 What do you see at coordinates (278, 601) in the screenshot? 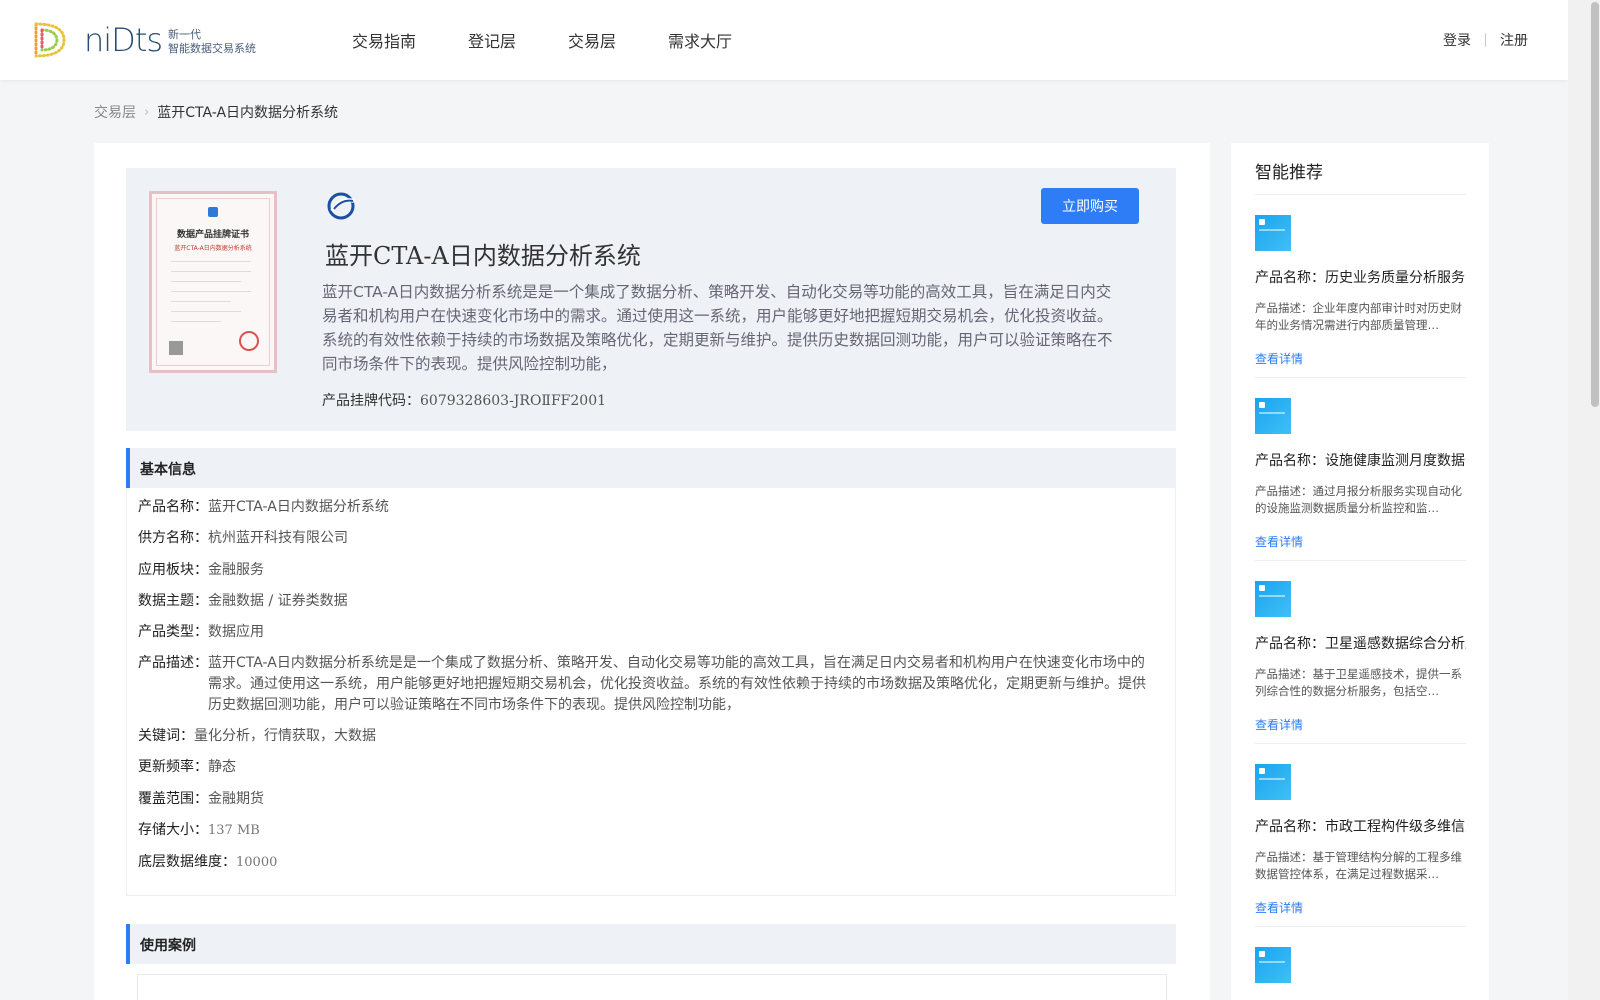
I see `info-value: 金融数据 / 证券类数据` at bounding box center [278, 601].